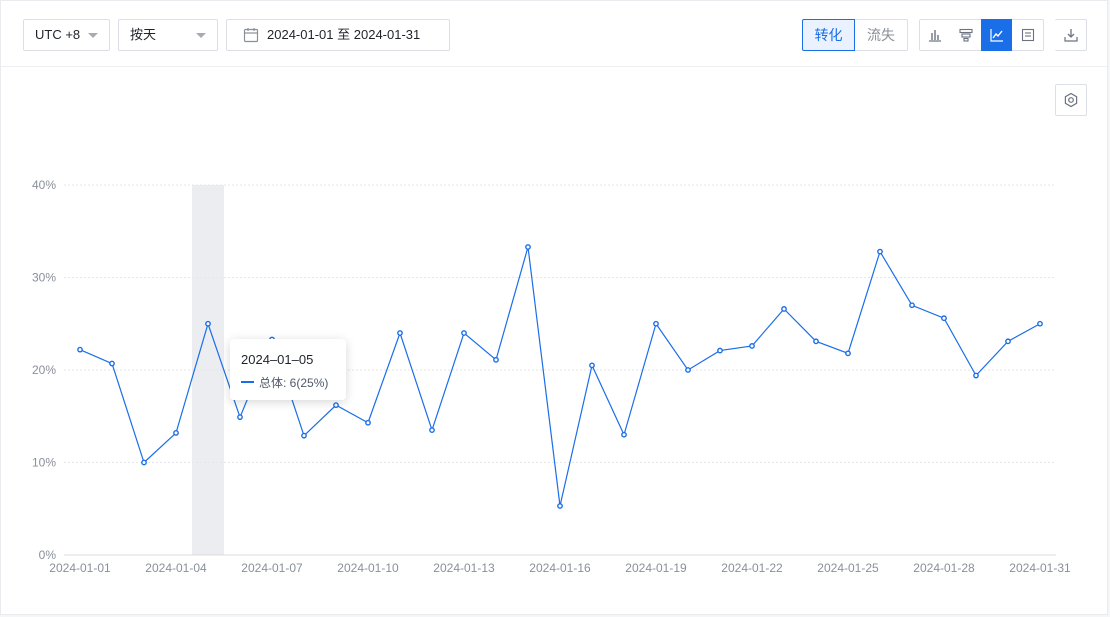 The image size is (1110, 617). What do you see at coordinates (944, 568) in the screenshot?
I see `x-tick-label: 2024-01-28` at bounding box center [944, 568].